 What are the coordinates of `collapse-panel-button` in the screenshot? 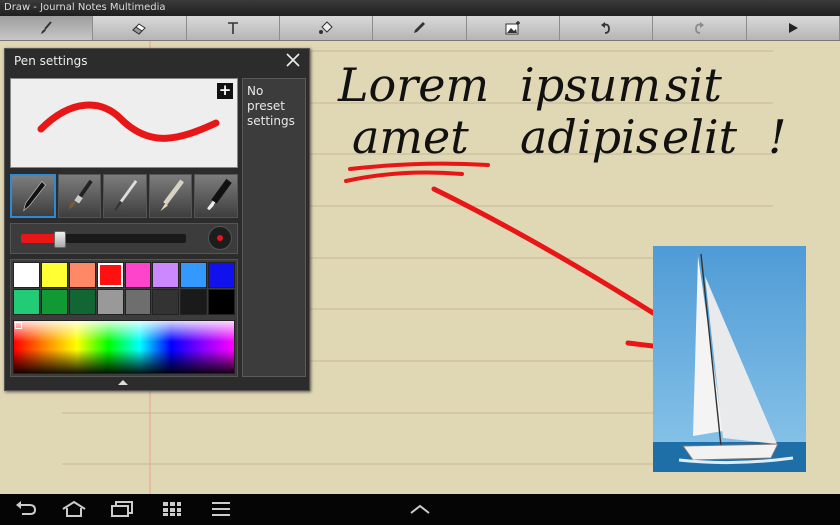 It's located at (123, 383).